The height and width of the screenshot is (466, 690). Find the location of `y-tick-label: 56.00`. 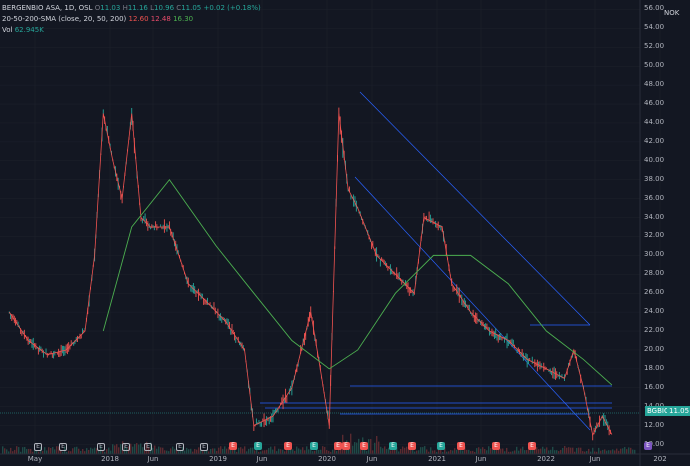

y-tick-label: 56.00 is located at coordinates (654, 8).